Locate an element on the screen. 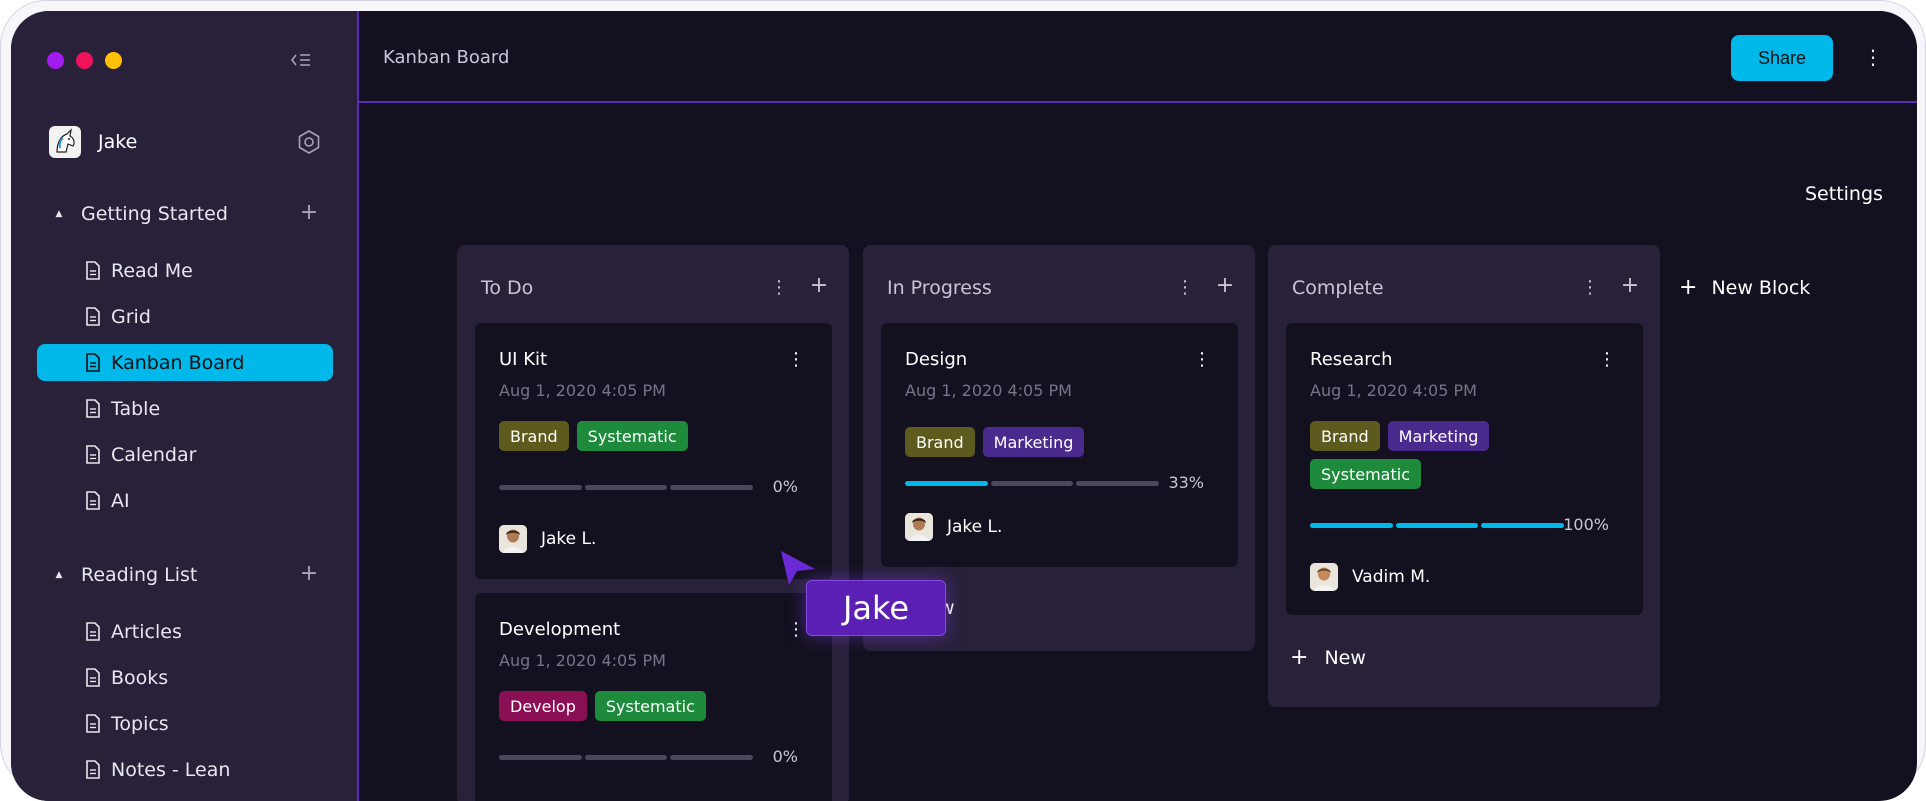 The width and height of the screenshot is (1926, 801). new-block-button: + New Block is located at coordinates (1744, 287).